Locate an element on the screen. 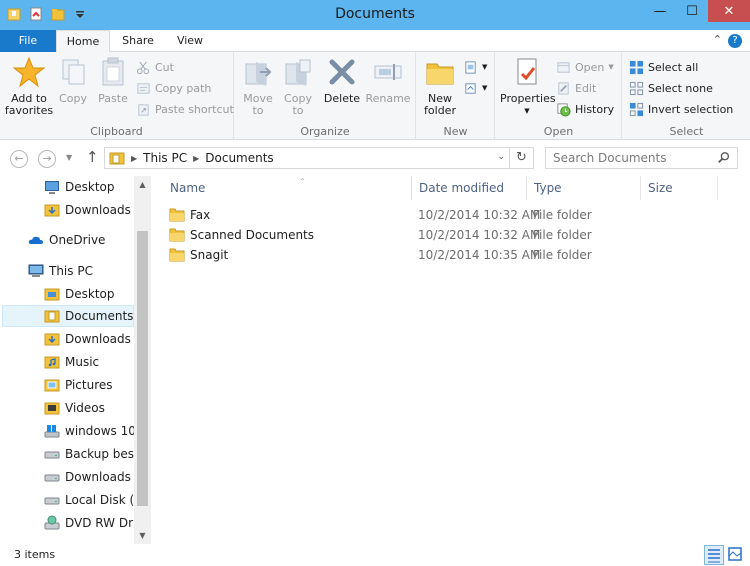 The width and height of the screenshot is (750, 566). file-name: Scanned Documents is located at coordinates (252, 235).